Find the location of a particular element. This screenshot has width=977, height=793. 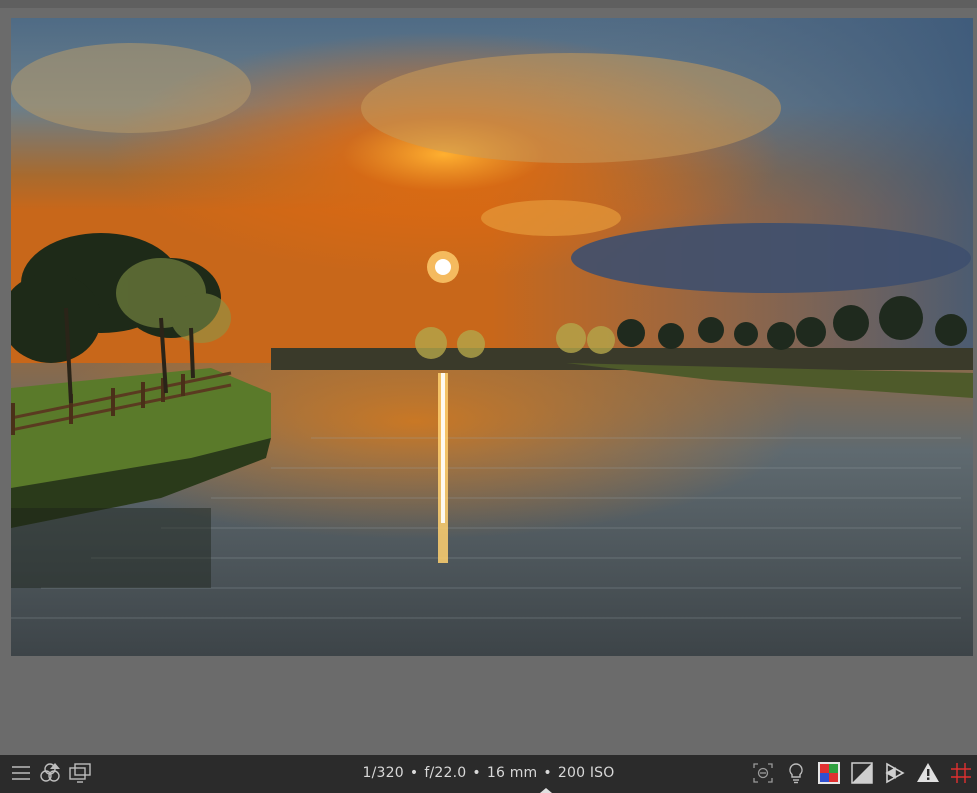

color-assessment-icon is located at coordinates (829, 773).